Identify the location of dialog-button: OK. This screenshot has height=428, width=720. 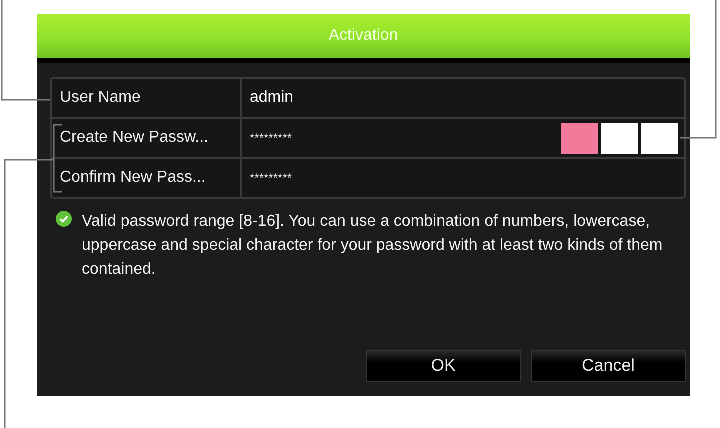
(443, 366).